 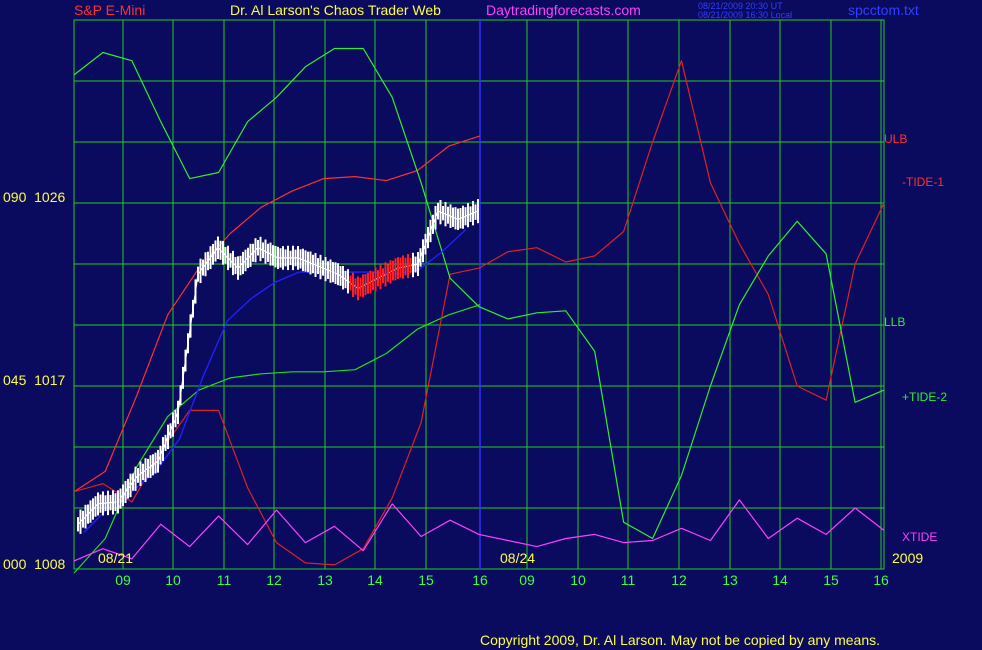 What do you see at coordinates (116, 558) in the screenshot?
I see `date-label-0821: 08/21` at bounding box center [116, 558].